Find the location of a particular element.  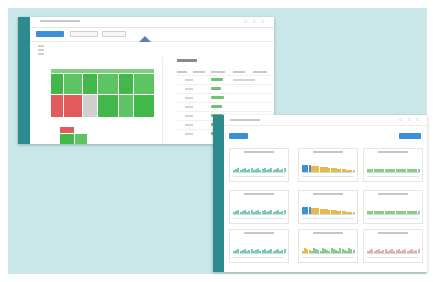

filter-list is located at coordinates (41, 50).